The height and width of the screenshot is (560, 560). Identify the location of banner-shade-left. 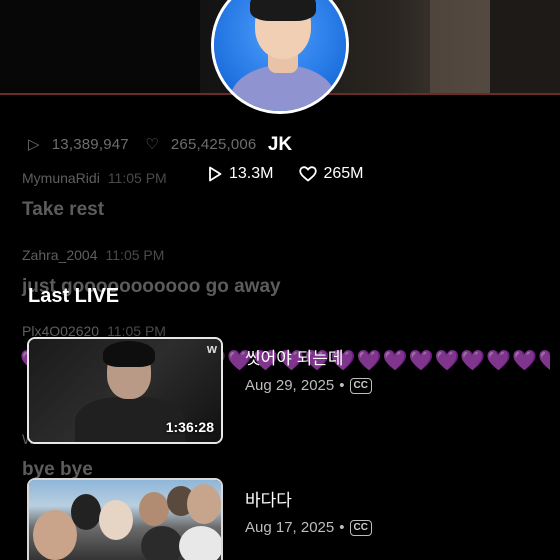
(100, 47).